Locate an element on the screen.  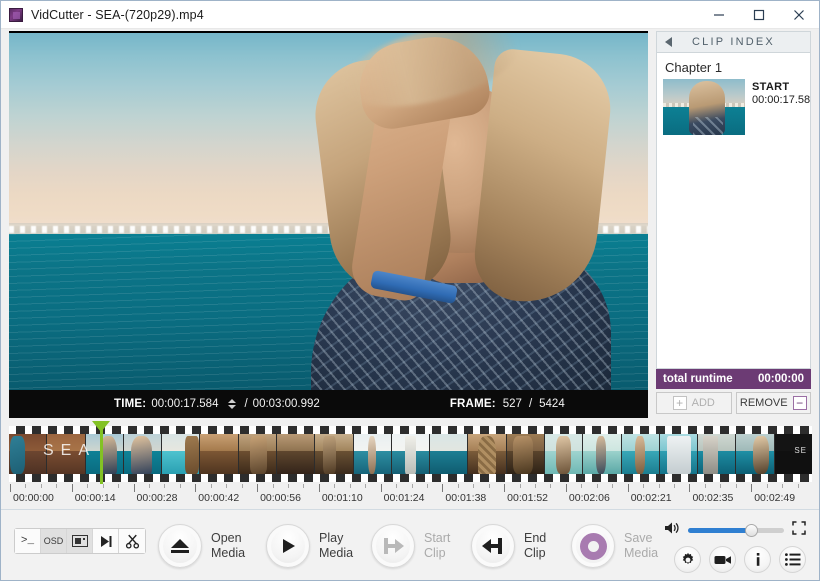
ruler-tick-label: 00:02:49 is located at coordinates (775, 498).